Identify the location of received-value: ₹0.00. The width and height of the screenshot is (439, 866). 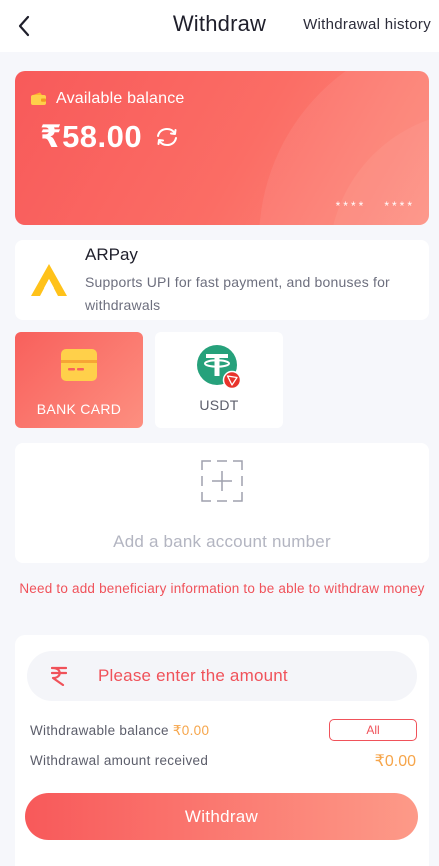
(395, 761).